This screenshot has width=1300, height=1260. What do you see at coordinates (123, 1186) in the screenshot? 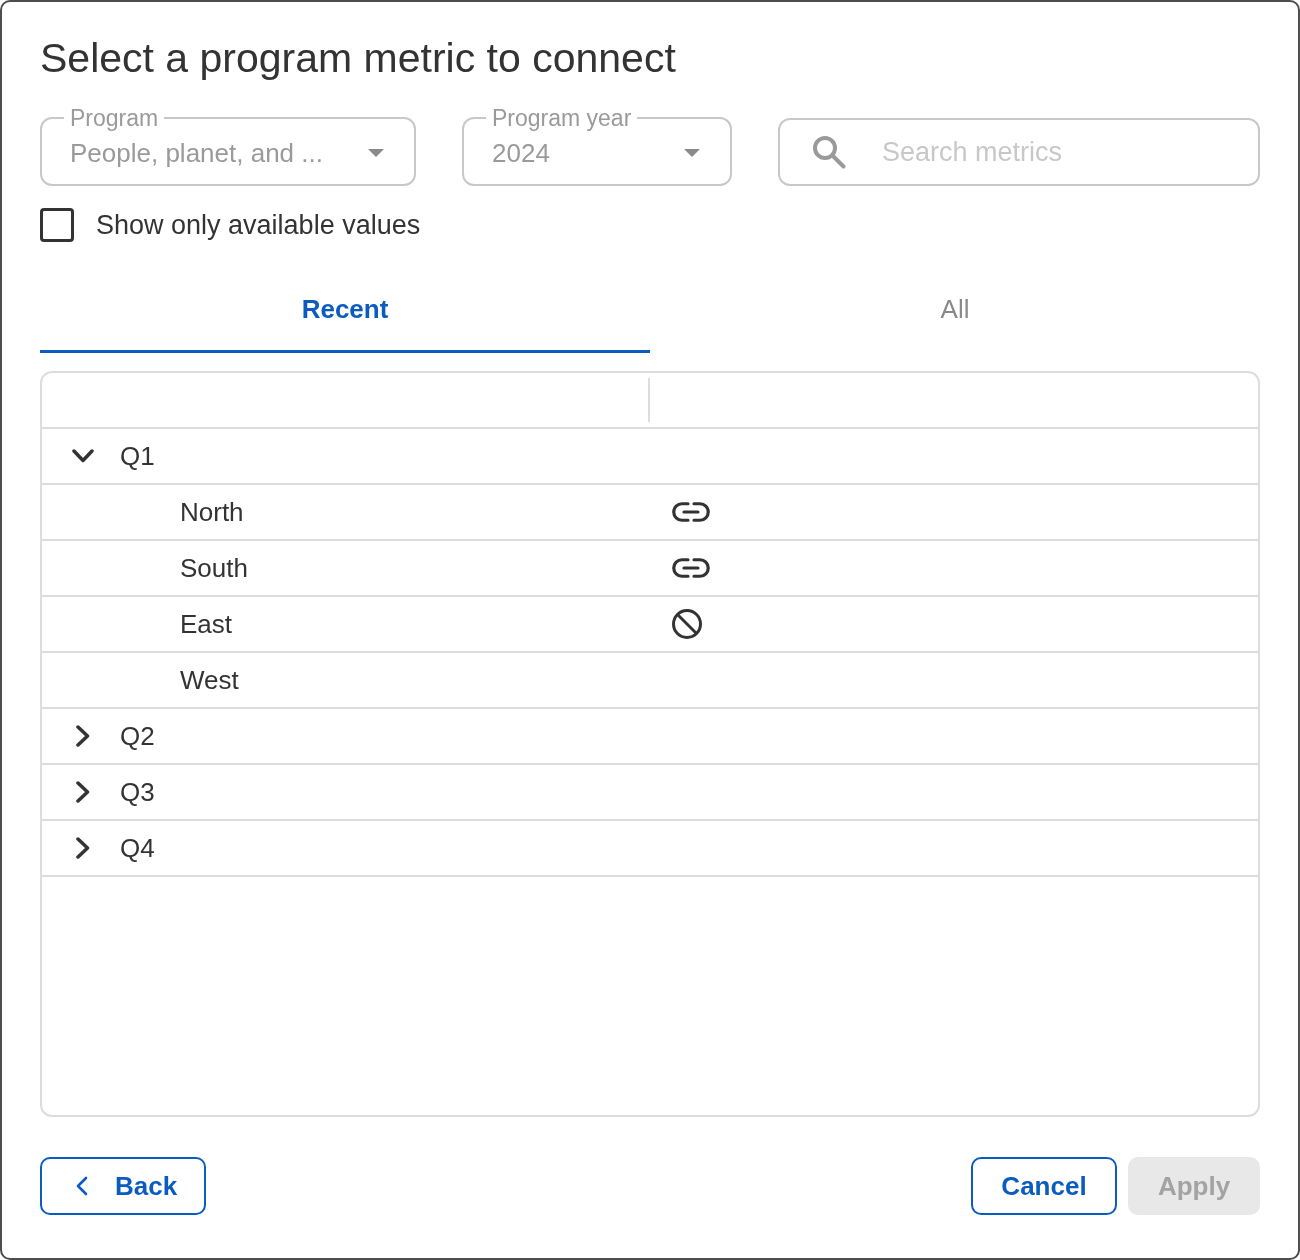
I see `back-button: Back` at bounding box center [123, 1186].